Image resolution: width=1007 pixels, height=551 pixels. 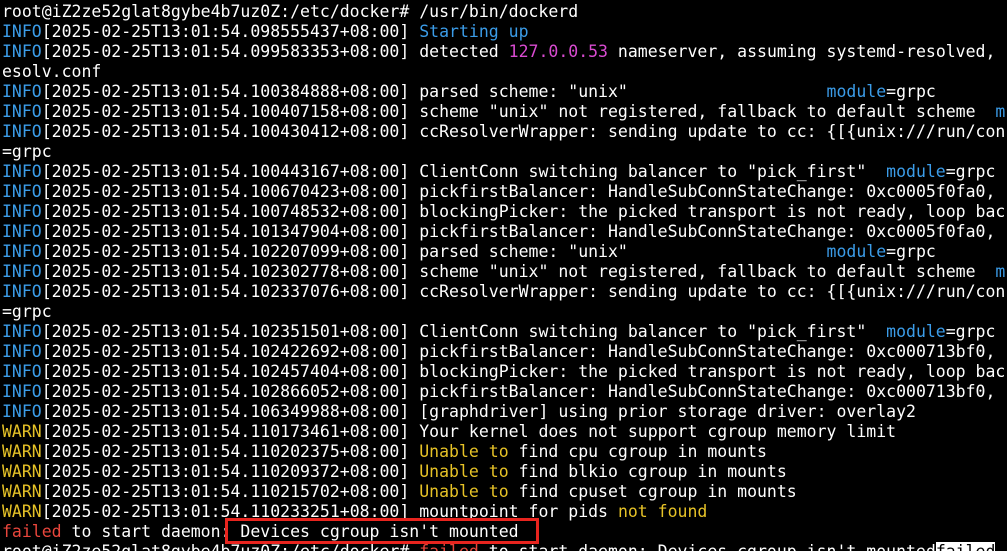 I want to click on log-timestamp: [2025-02-25T13:01:54.100407158+08:00], so click(x=225, y=111).